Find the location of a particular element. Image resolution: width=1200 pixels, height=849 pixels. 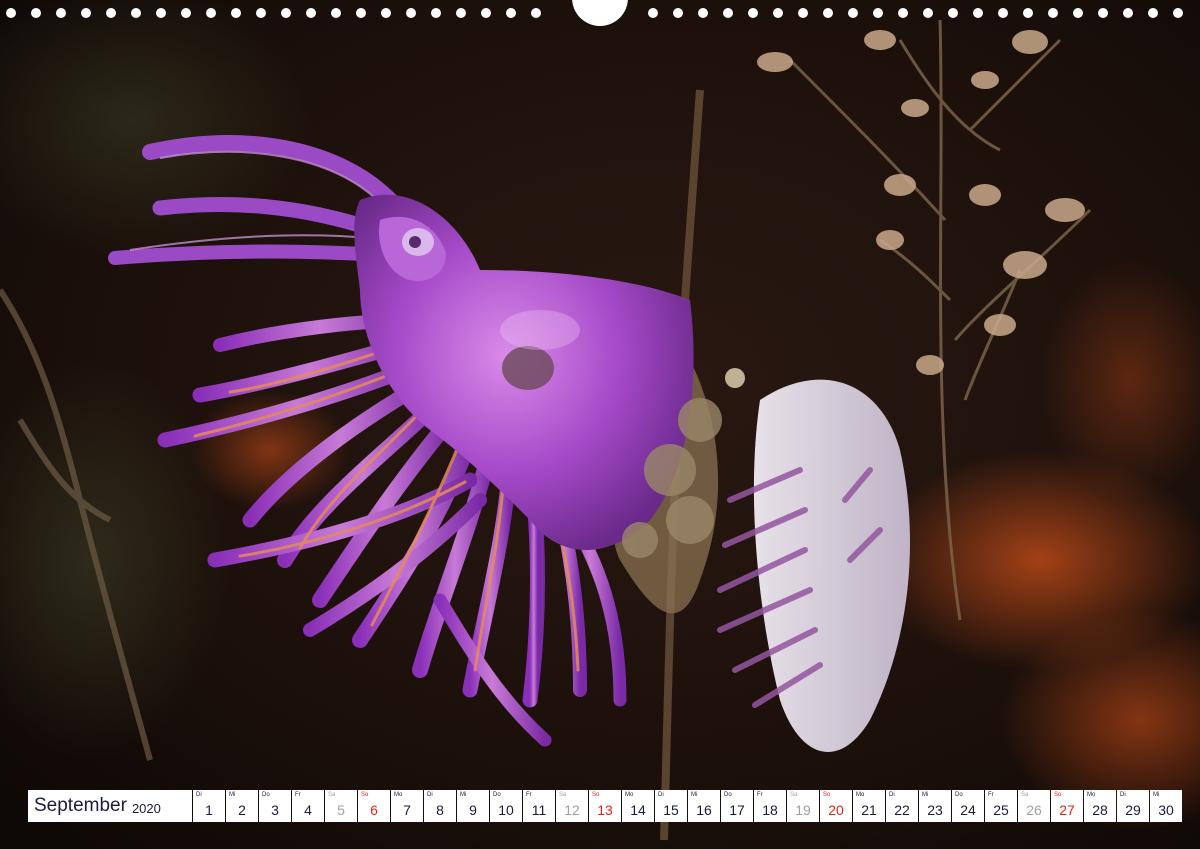

day-cell: Fr 11 is located at coordinates (539, 806).